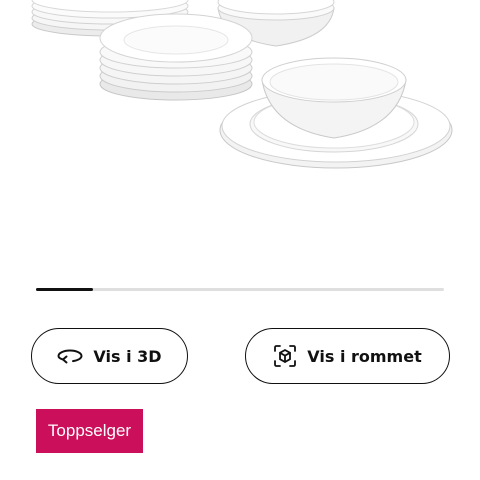  Describe the element at coordinates (336, 113) in the screenshot. I see `plate-and-bowl-front-right` at that location.